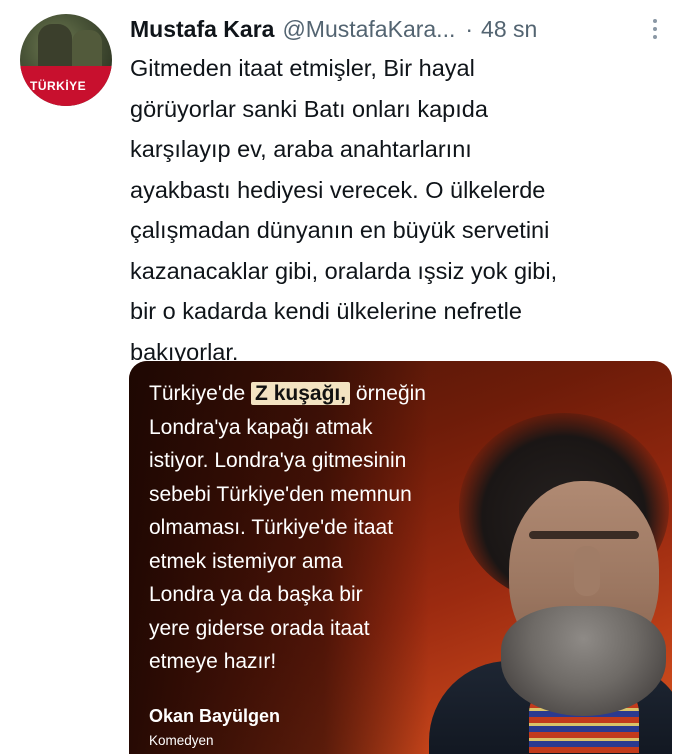  Describe the element at coordinates (181, 740) in the screenshot. I see `media-credit-role: Komedyen` at that location.